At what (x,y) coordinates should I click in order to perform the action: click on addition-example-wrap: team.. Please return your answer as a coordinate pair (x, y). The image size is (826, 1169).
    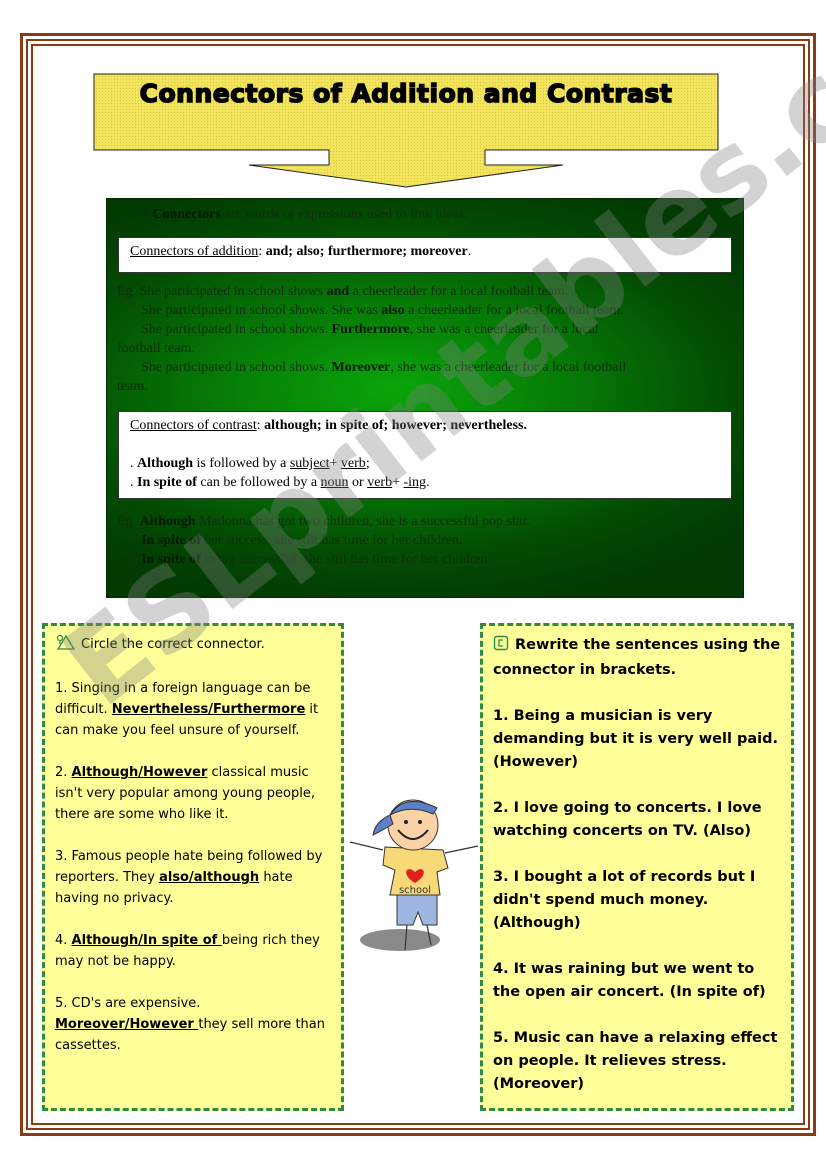
    Looking at the image, I should click on (132, 386).